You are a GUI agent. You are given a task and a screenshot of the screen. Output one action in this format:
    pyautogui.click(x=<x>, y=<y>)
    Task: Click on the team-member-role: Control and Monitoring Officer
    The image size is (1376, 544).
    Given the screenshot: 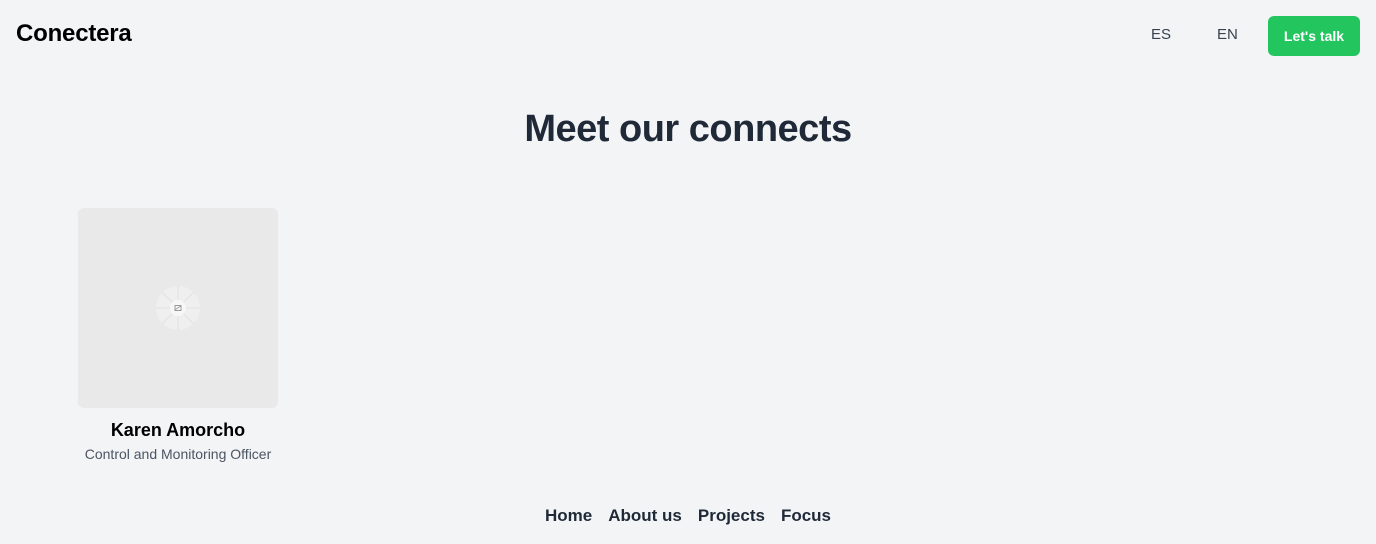 What is the action you would take?
    pyautogui.click(x=178, y=454)
    